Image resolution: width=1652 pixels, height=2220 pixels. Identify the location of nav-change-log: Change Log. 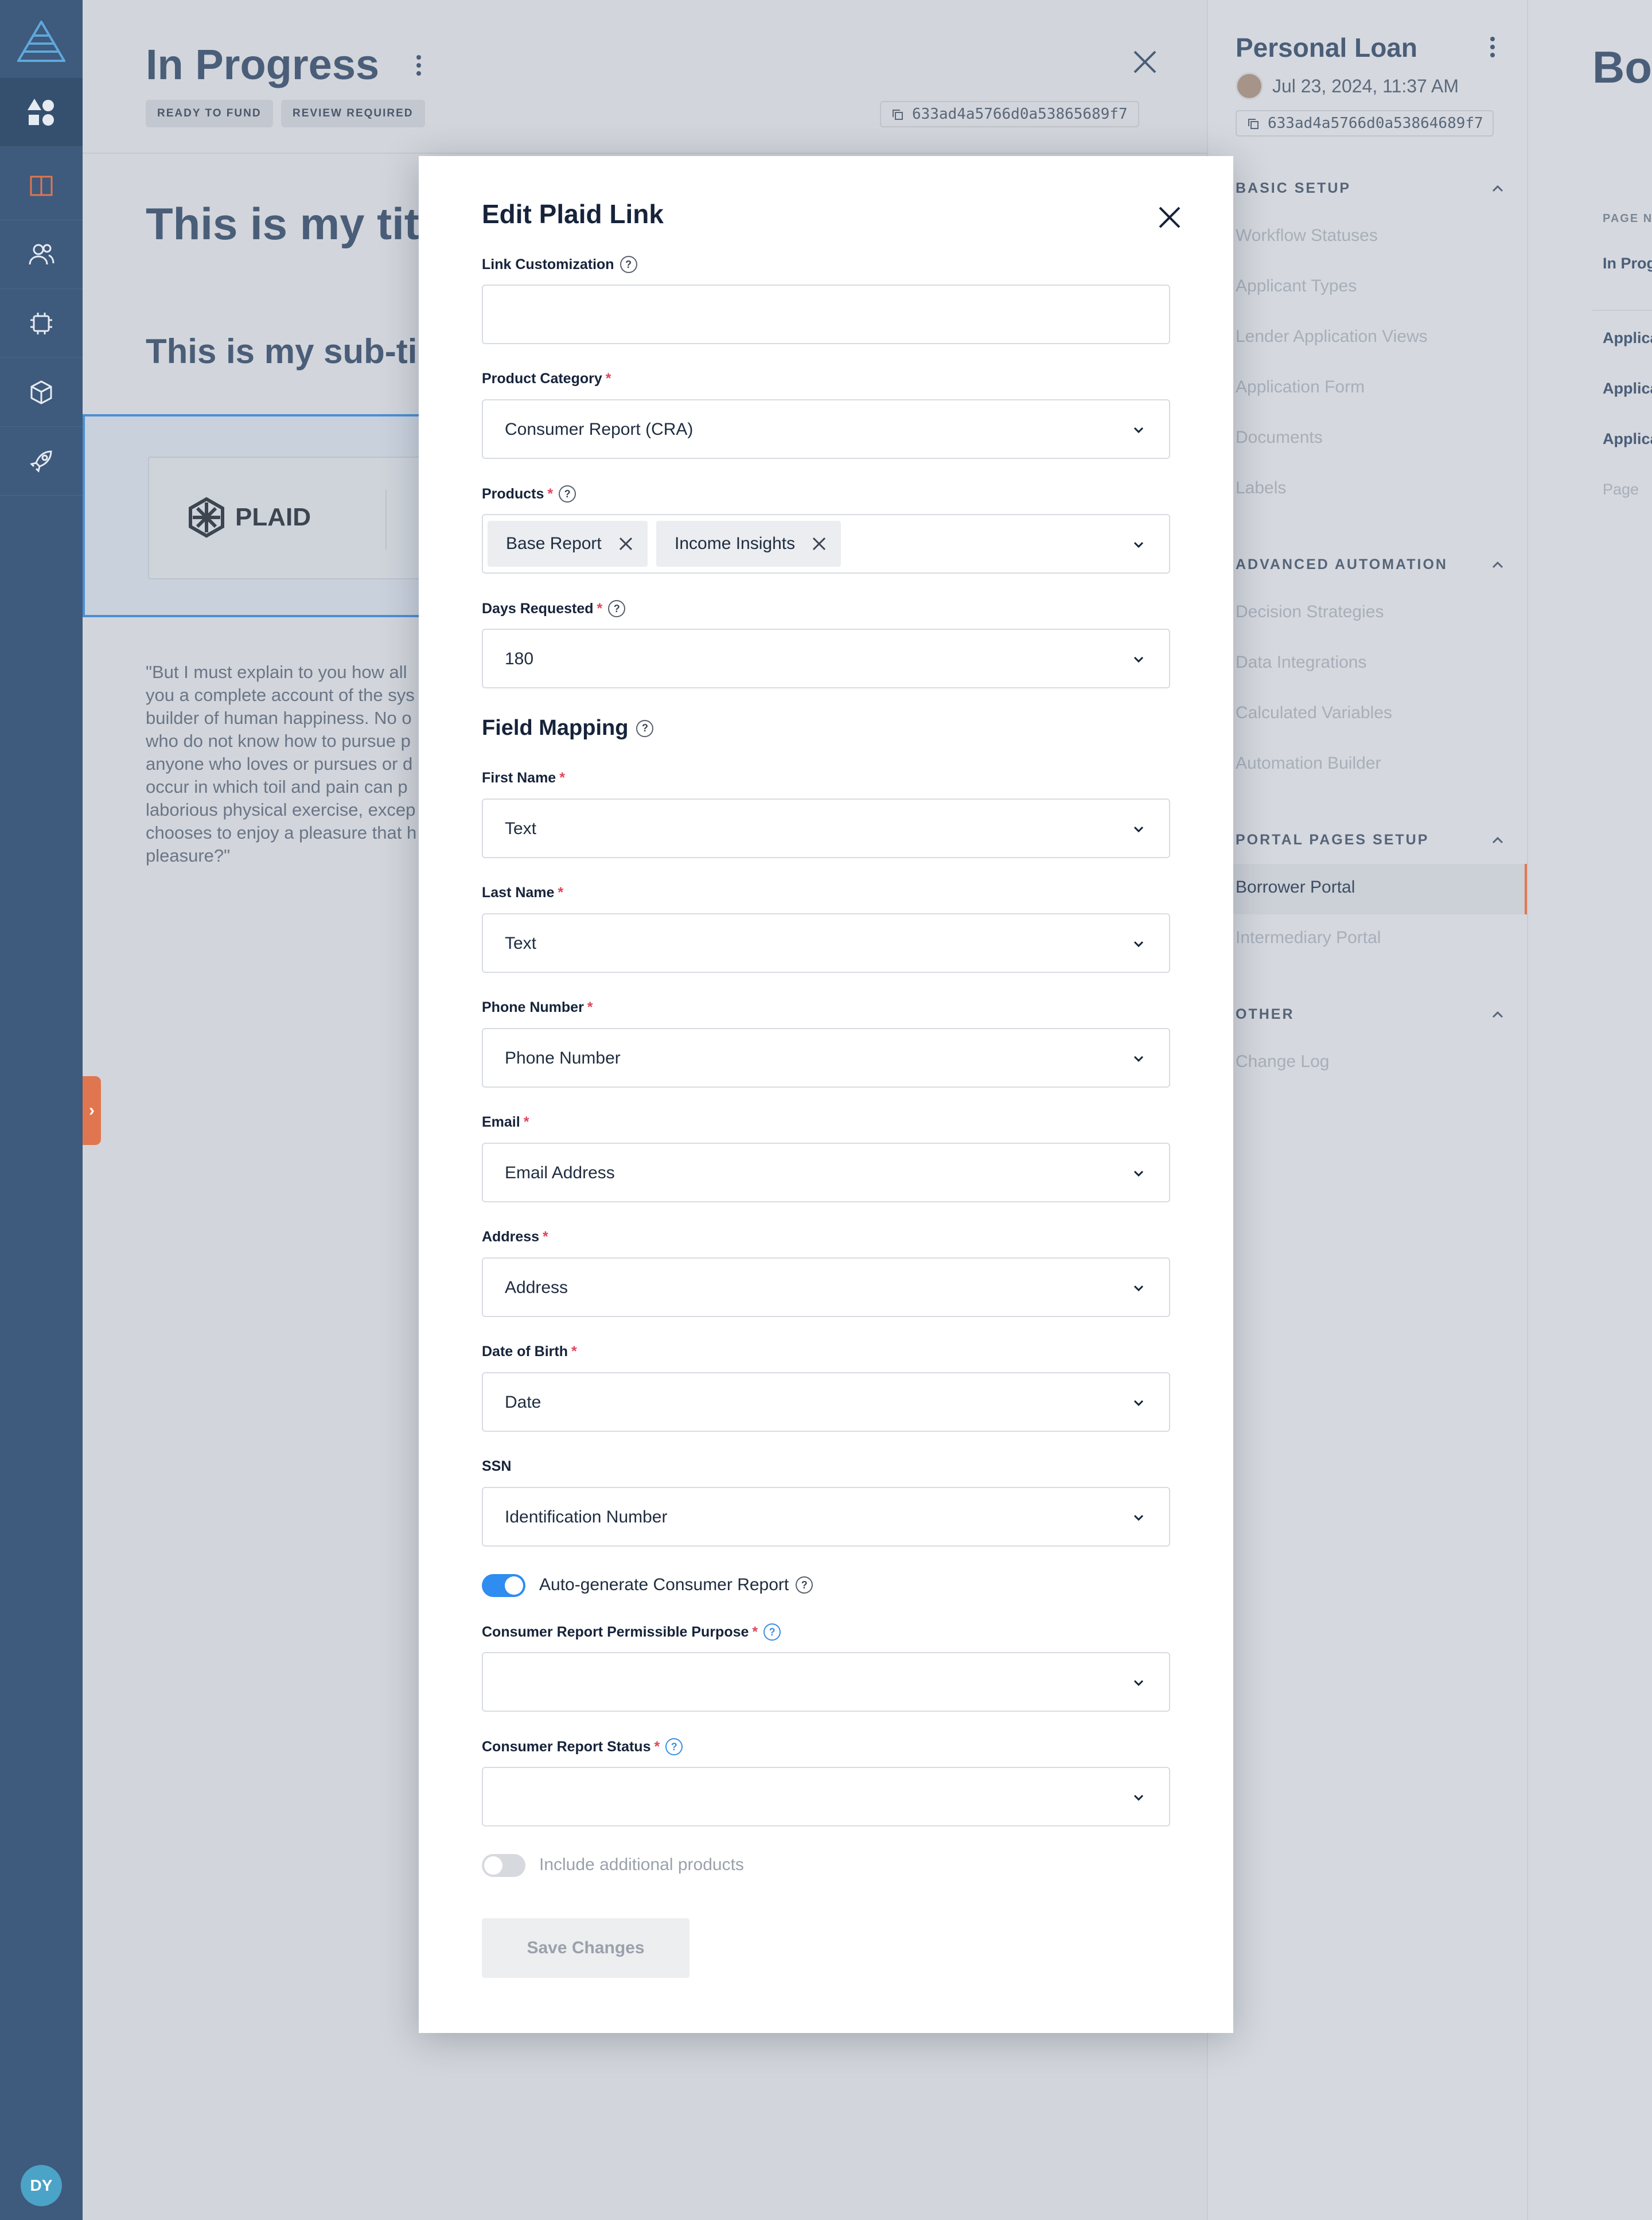
(1282, 1062).